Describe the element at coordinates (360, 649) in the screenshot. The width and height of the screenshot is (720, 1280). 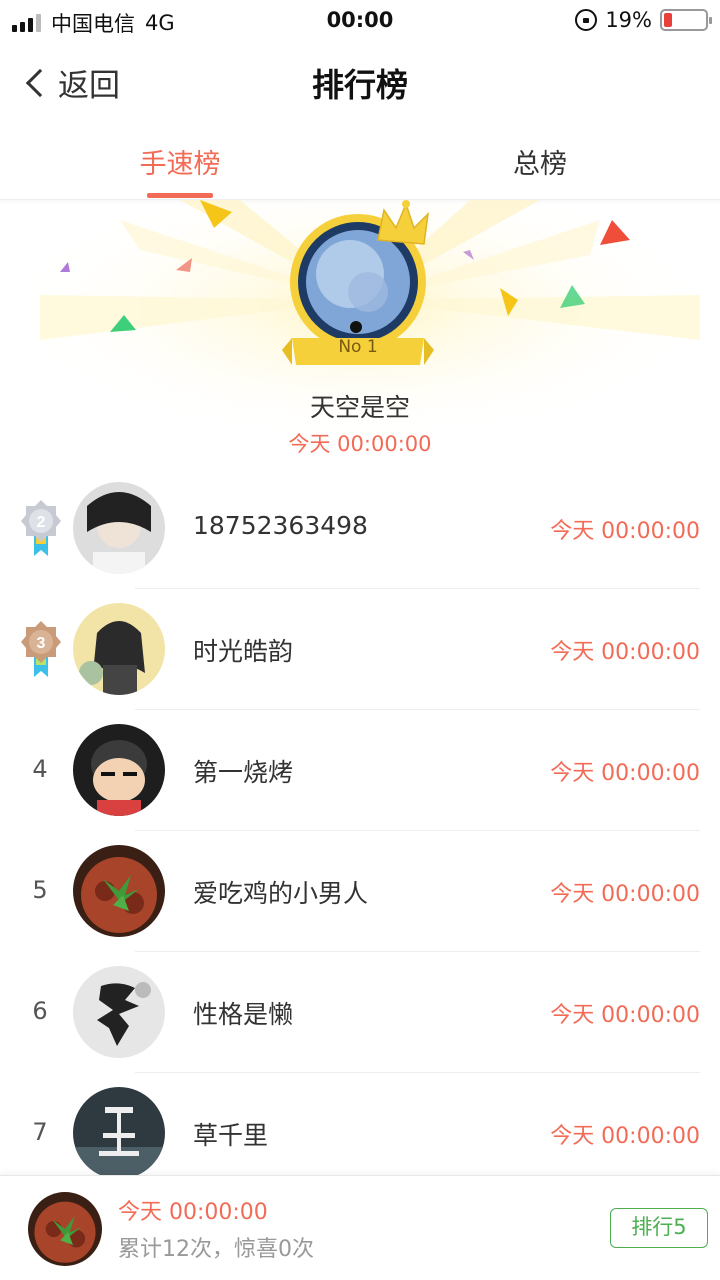
I see `list-item: 3 时光皓韵 今天 00:00:00` at that location.